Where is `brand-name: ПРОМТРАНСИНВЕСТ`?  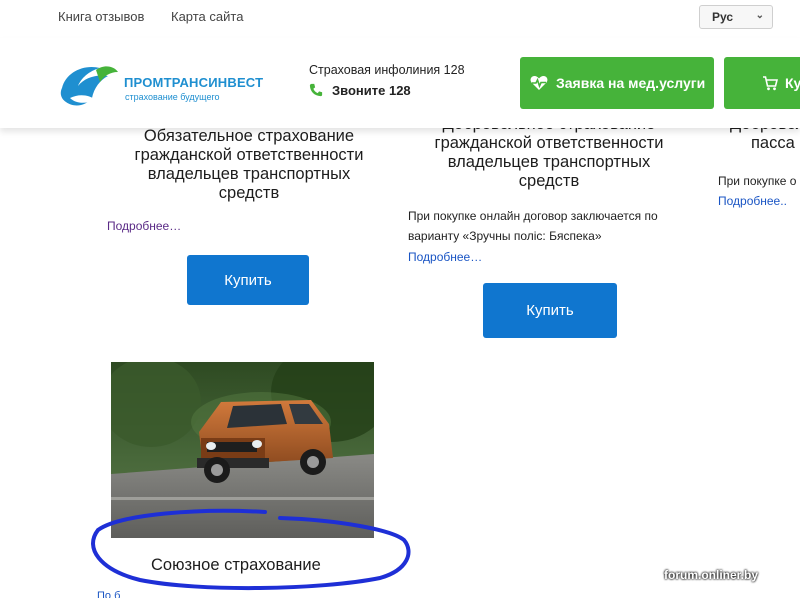
brand-name: ПРОМТРАНСИНВЕСТ is located at coordinates (194, 82).